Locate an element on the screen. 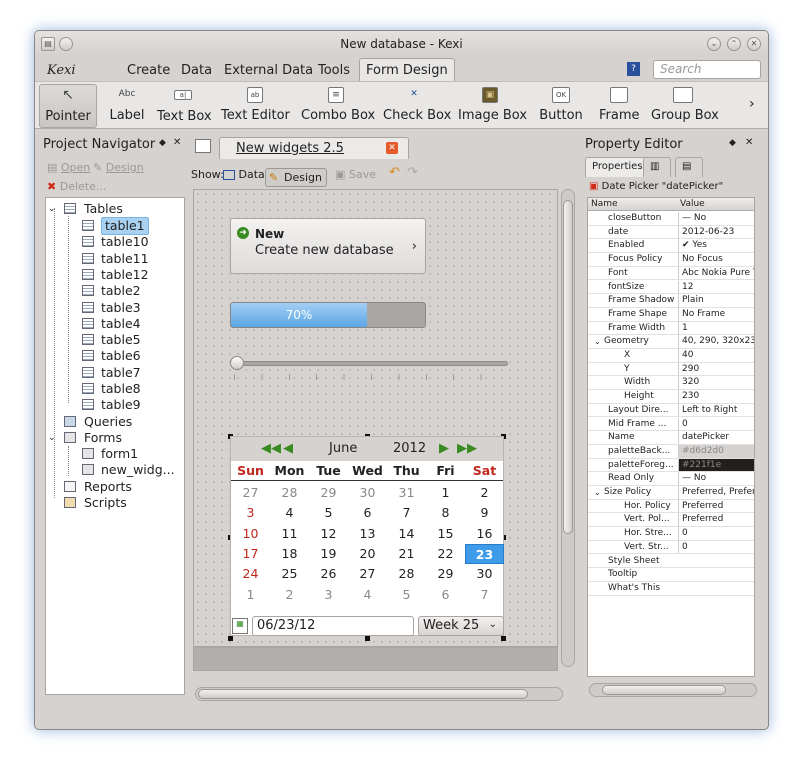 The height and width of the screenshot is (762, 800). calendar-day: 6 is located at coordinates (367, 513).